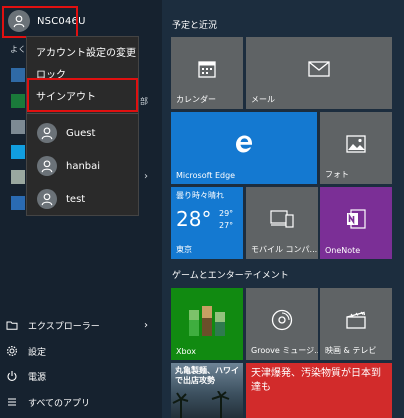 This screenshot has width=404, height=418. What do you see at coordinates (207, 320) in the screenshot?
I see `xbox-characters-image` at bounding box center [207, 320].